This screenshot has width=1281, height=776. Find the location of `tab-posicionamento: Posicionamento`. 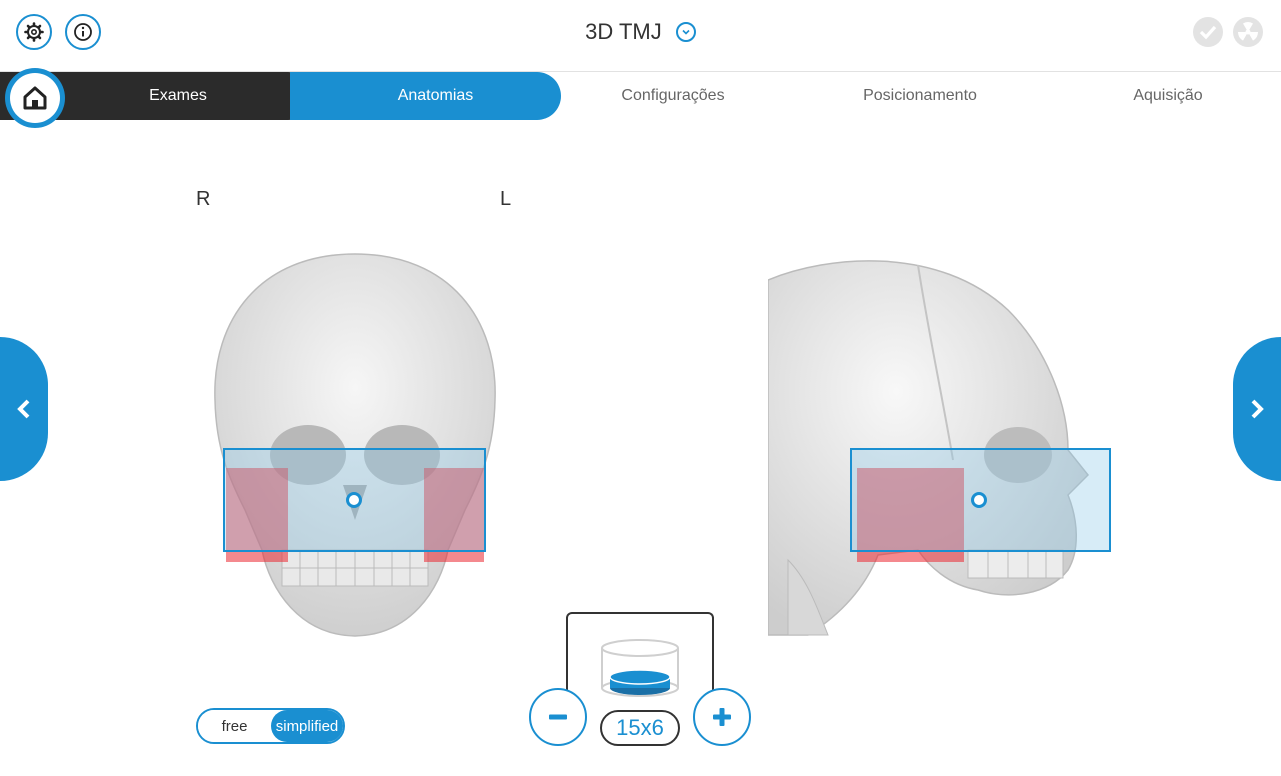

tab-posicionamento: Posicionamento is located at coordinates (920, 96).